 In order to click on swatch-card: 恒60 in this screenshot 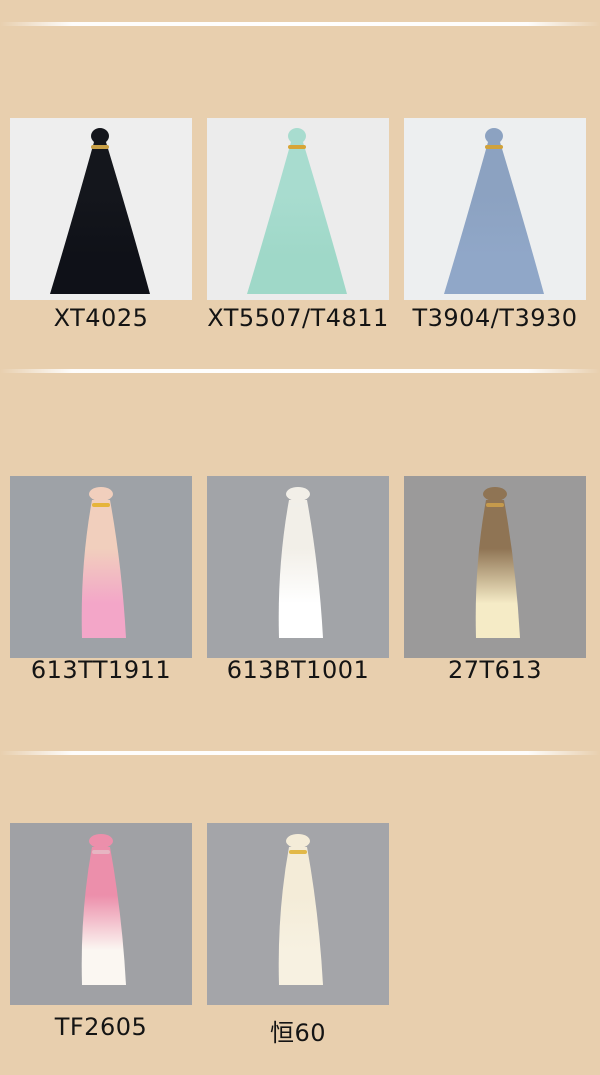, I will do `click(298, 935)`.